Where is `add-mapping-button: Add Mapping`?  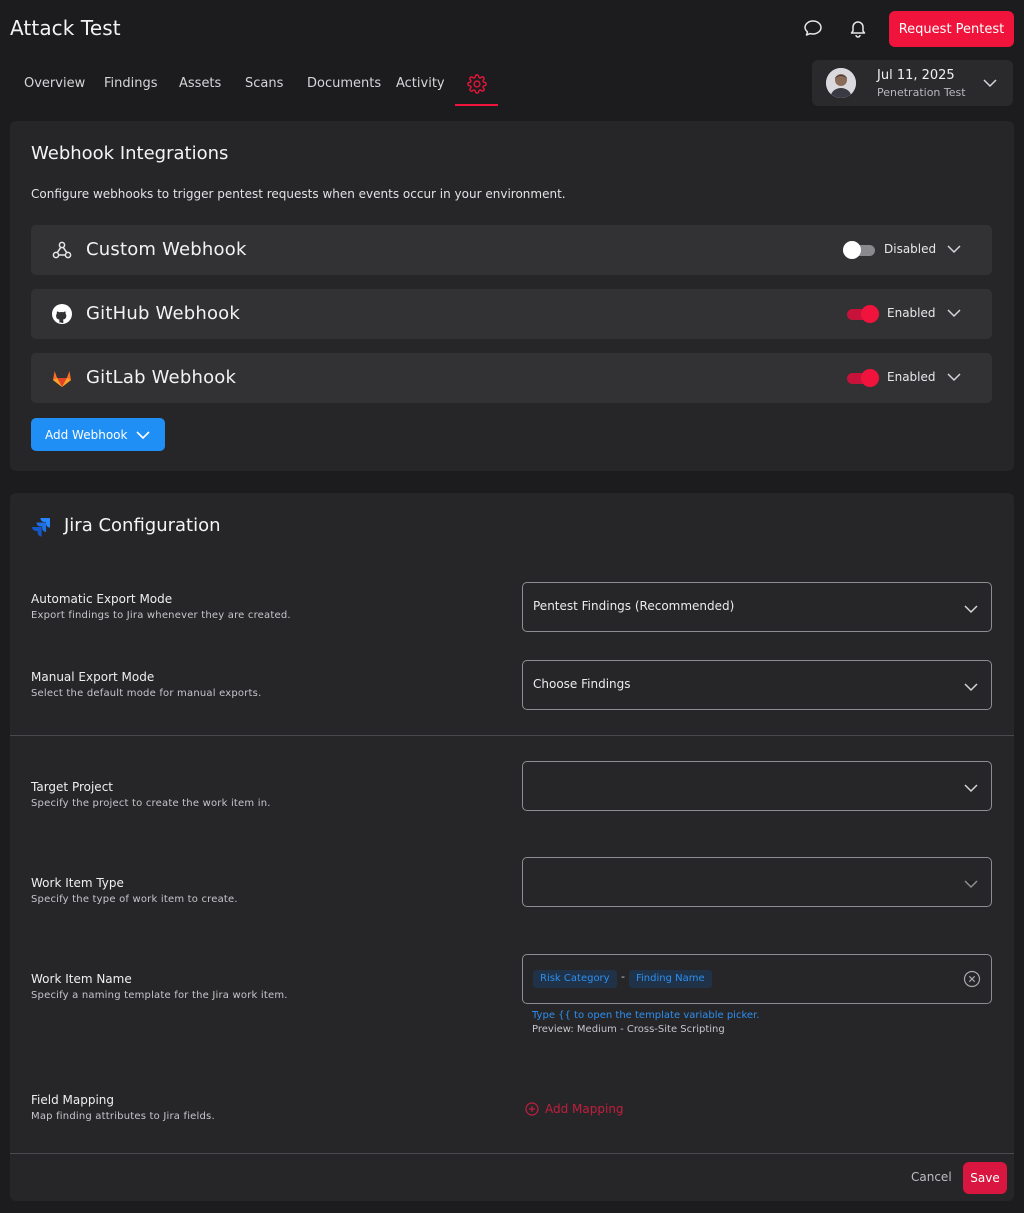 add-mapping-button: Add Mapping is located at coordinates (574, 1109).